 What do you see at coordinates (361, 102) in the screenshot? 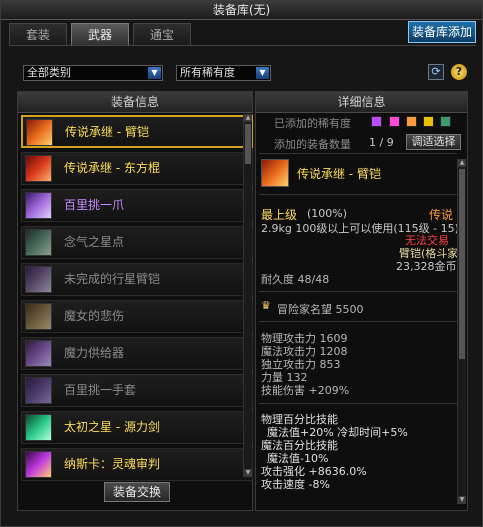
I see `detail-title: 详细信息` at bounding box center [361, 102].